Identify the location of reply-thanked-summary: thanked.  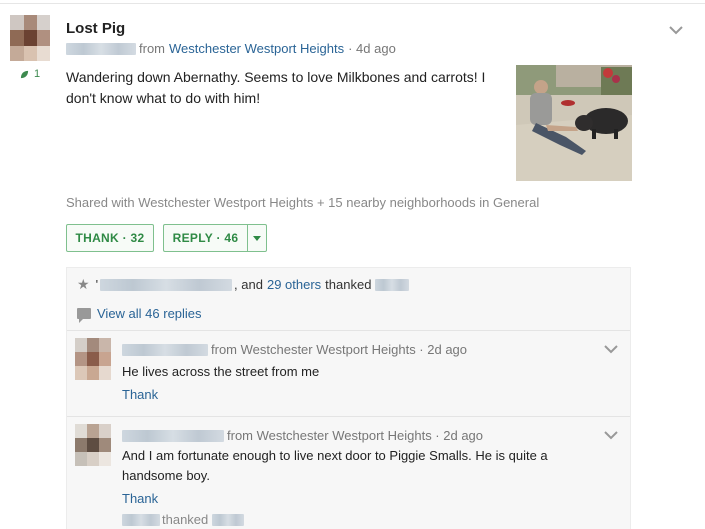
(183, 519).